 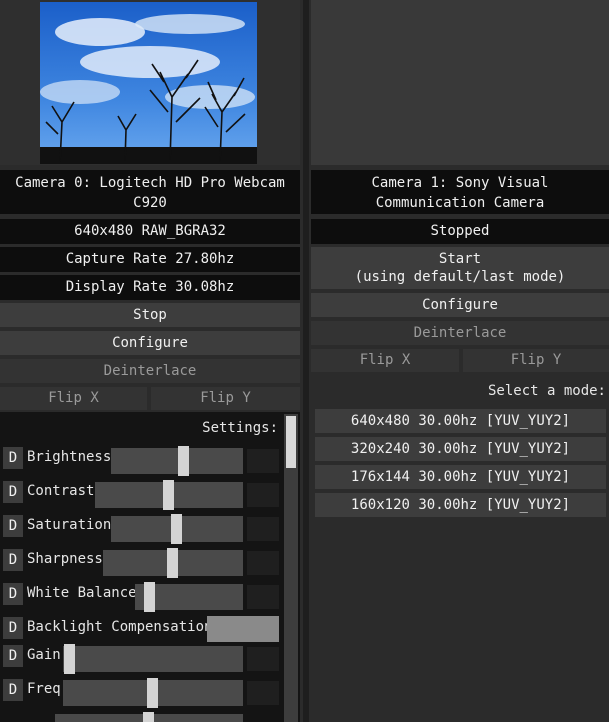 I want to click on sharpness-value-box, so click(x=263, y=563).